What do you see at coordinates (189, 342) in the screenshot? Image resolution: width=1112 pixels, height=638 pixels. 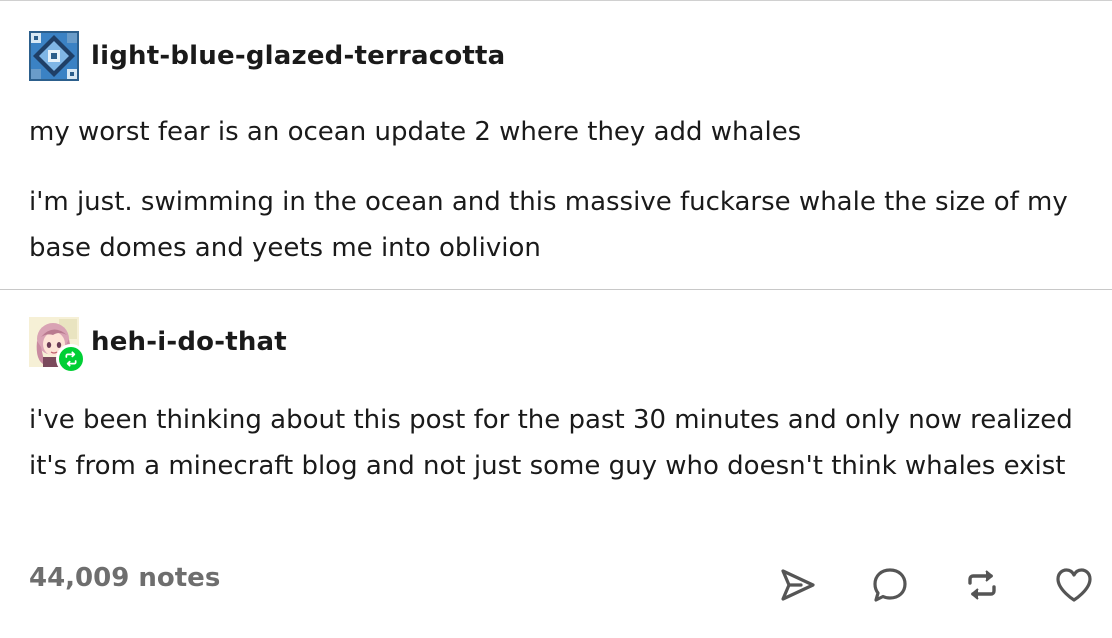 I see `username: heh-i-do-that` at bounding box center [189, 342].